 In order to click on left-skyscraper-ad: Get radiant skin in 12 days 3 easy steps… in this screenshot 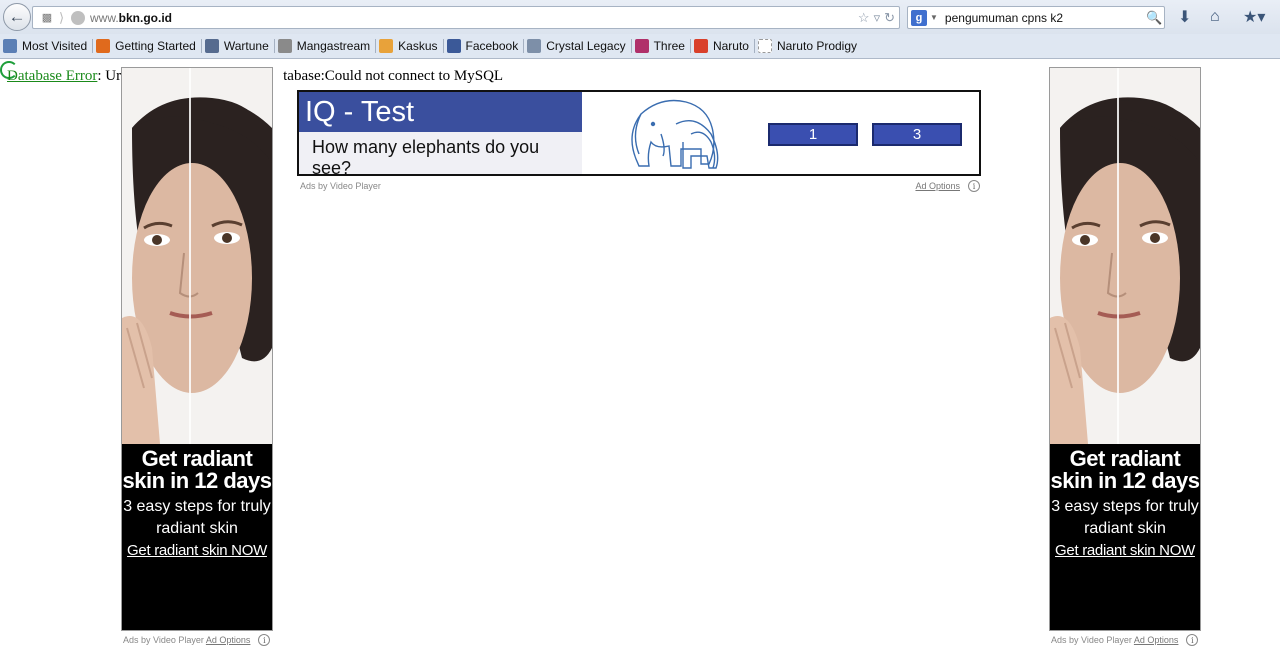, I will do `click(197, 349)`.